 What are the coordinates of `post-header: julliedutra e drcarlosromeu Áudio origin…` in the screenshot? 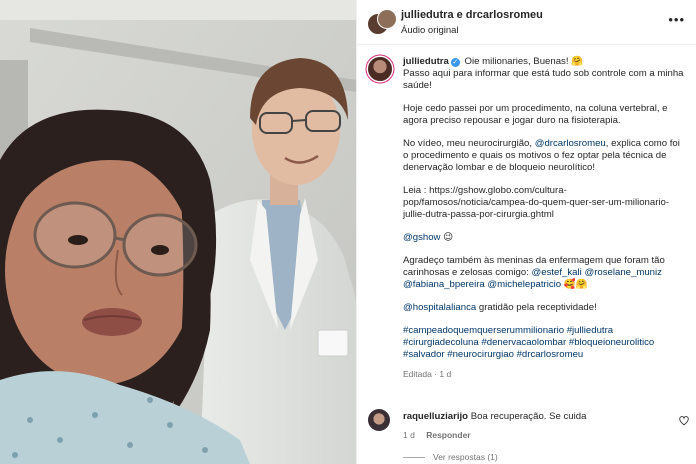 It's located at (526, 22).